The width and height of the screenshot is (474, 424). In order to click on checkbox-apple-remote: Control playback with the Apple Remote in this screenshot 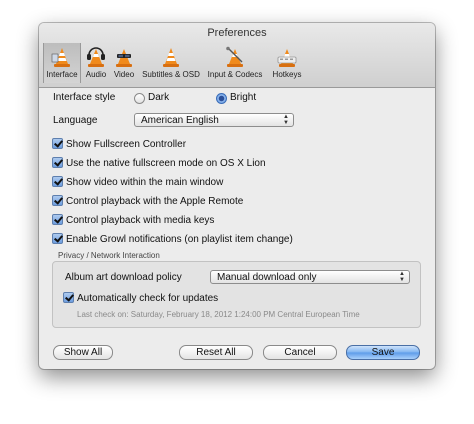, I will do `click(147, 202)`.